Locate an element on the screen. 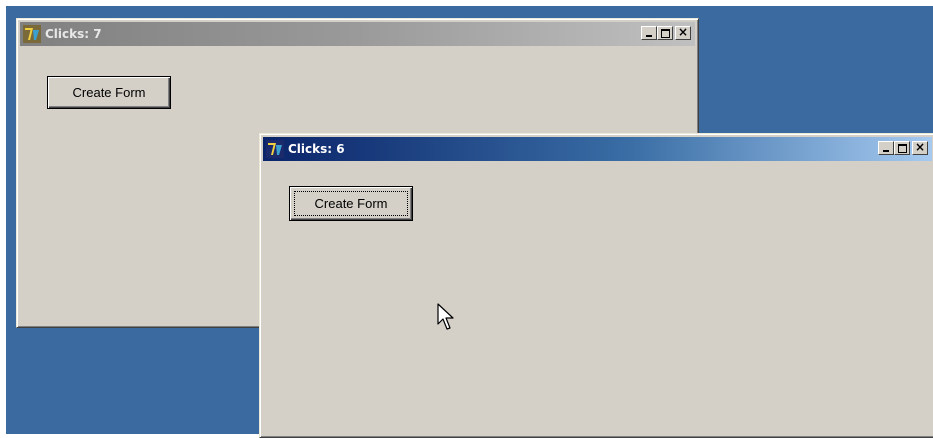  title-bar: Clicks: 6 × is located at coordinates (597, 149).